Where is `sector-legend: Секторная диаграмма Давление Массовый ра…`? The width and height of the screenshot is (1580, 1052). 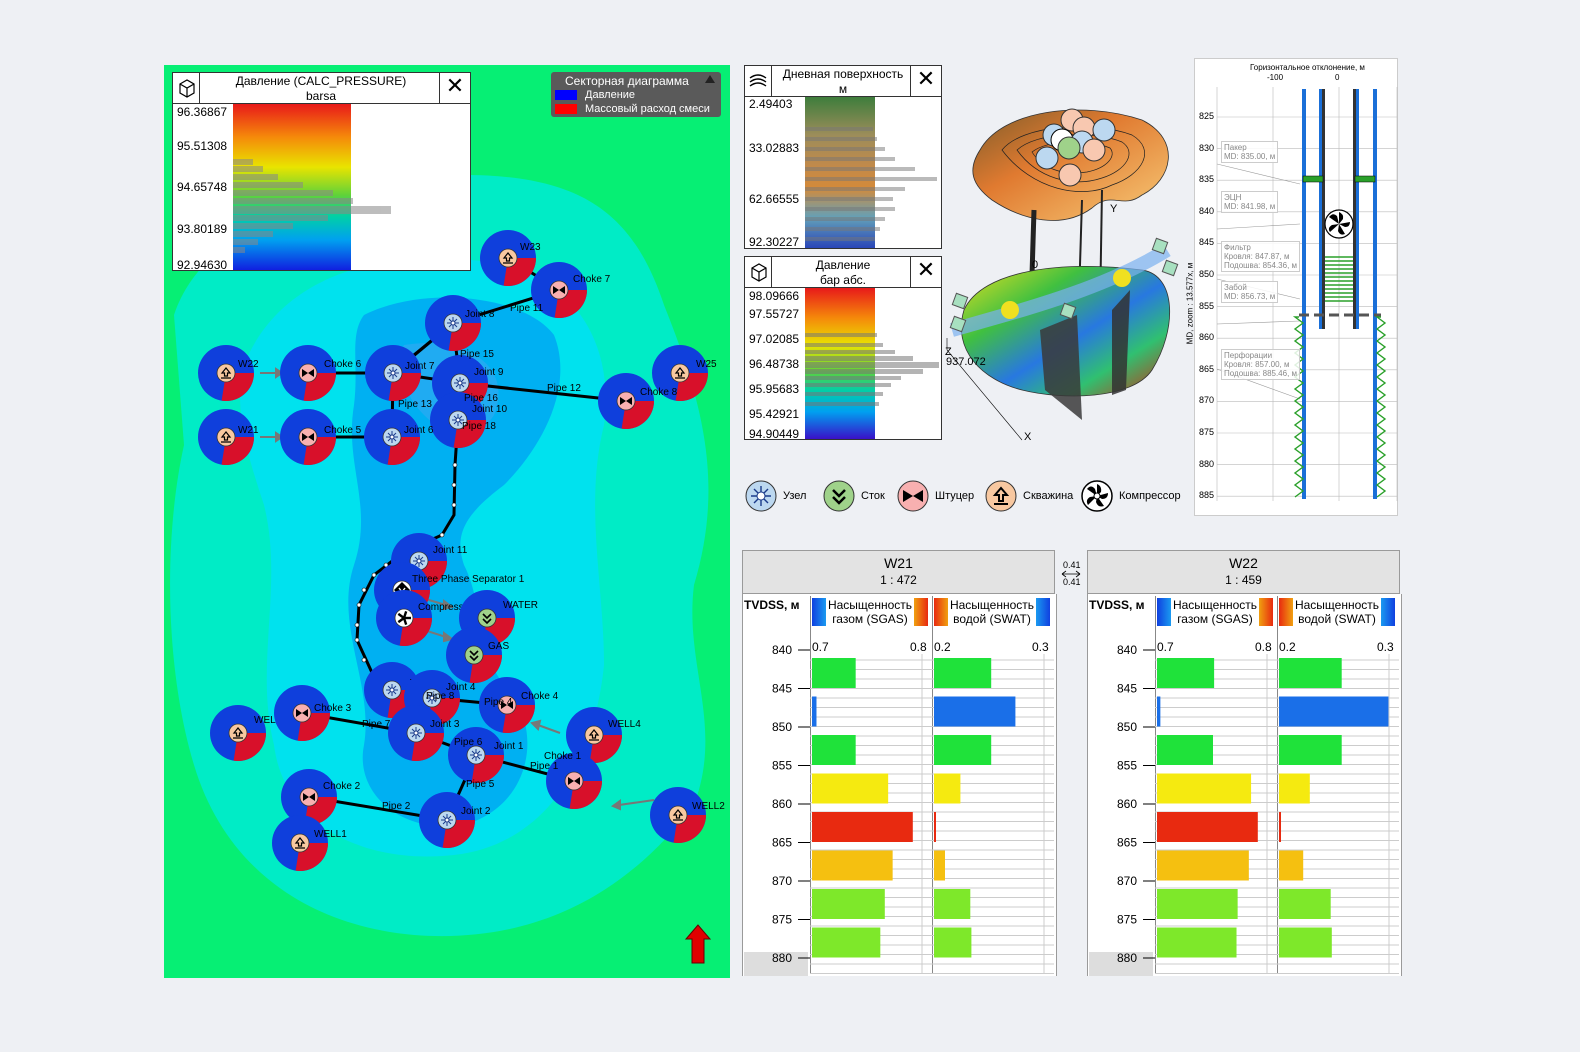
sector-legend: Секторная диаграмма Давление Массовый ра… is located at coordinates (636, 94).